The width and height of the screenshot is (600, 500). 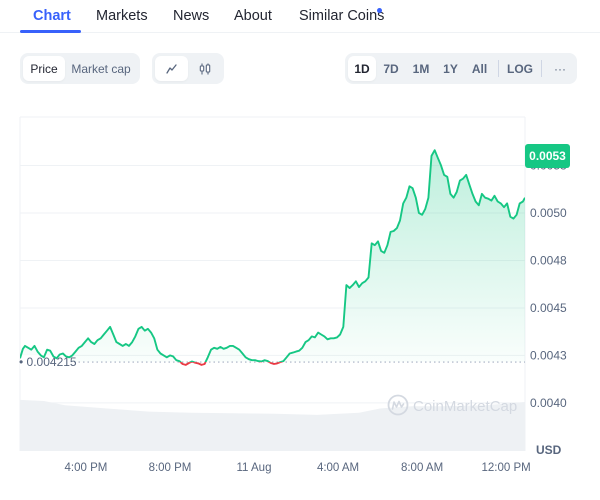 I want to click on log-scale-button: LOG, so click(x=520, y=68).